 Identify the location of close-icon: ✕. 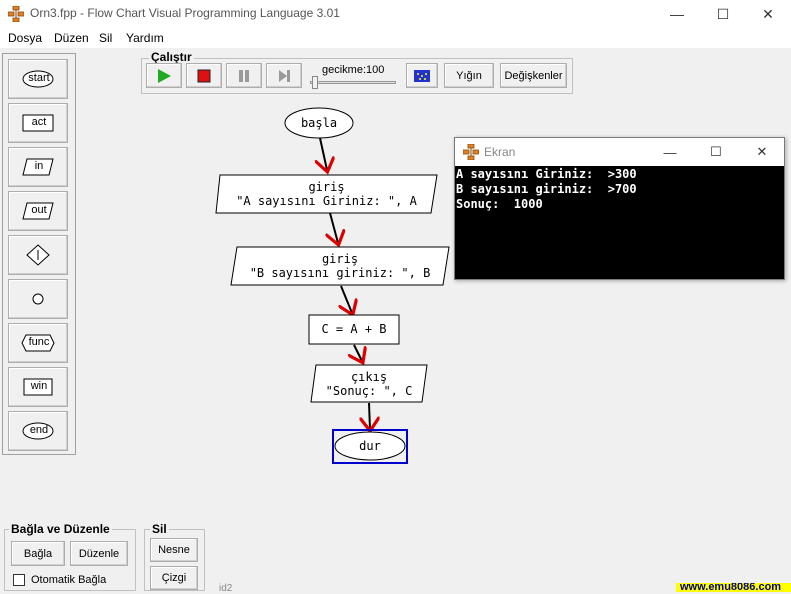
(762, 151).